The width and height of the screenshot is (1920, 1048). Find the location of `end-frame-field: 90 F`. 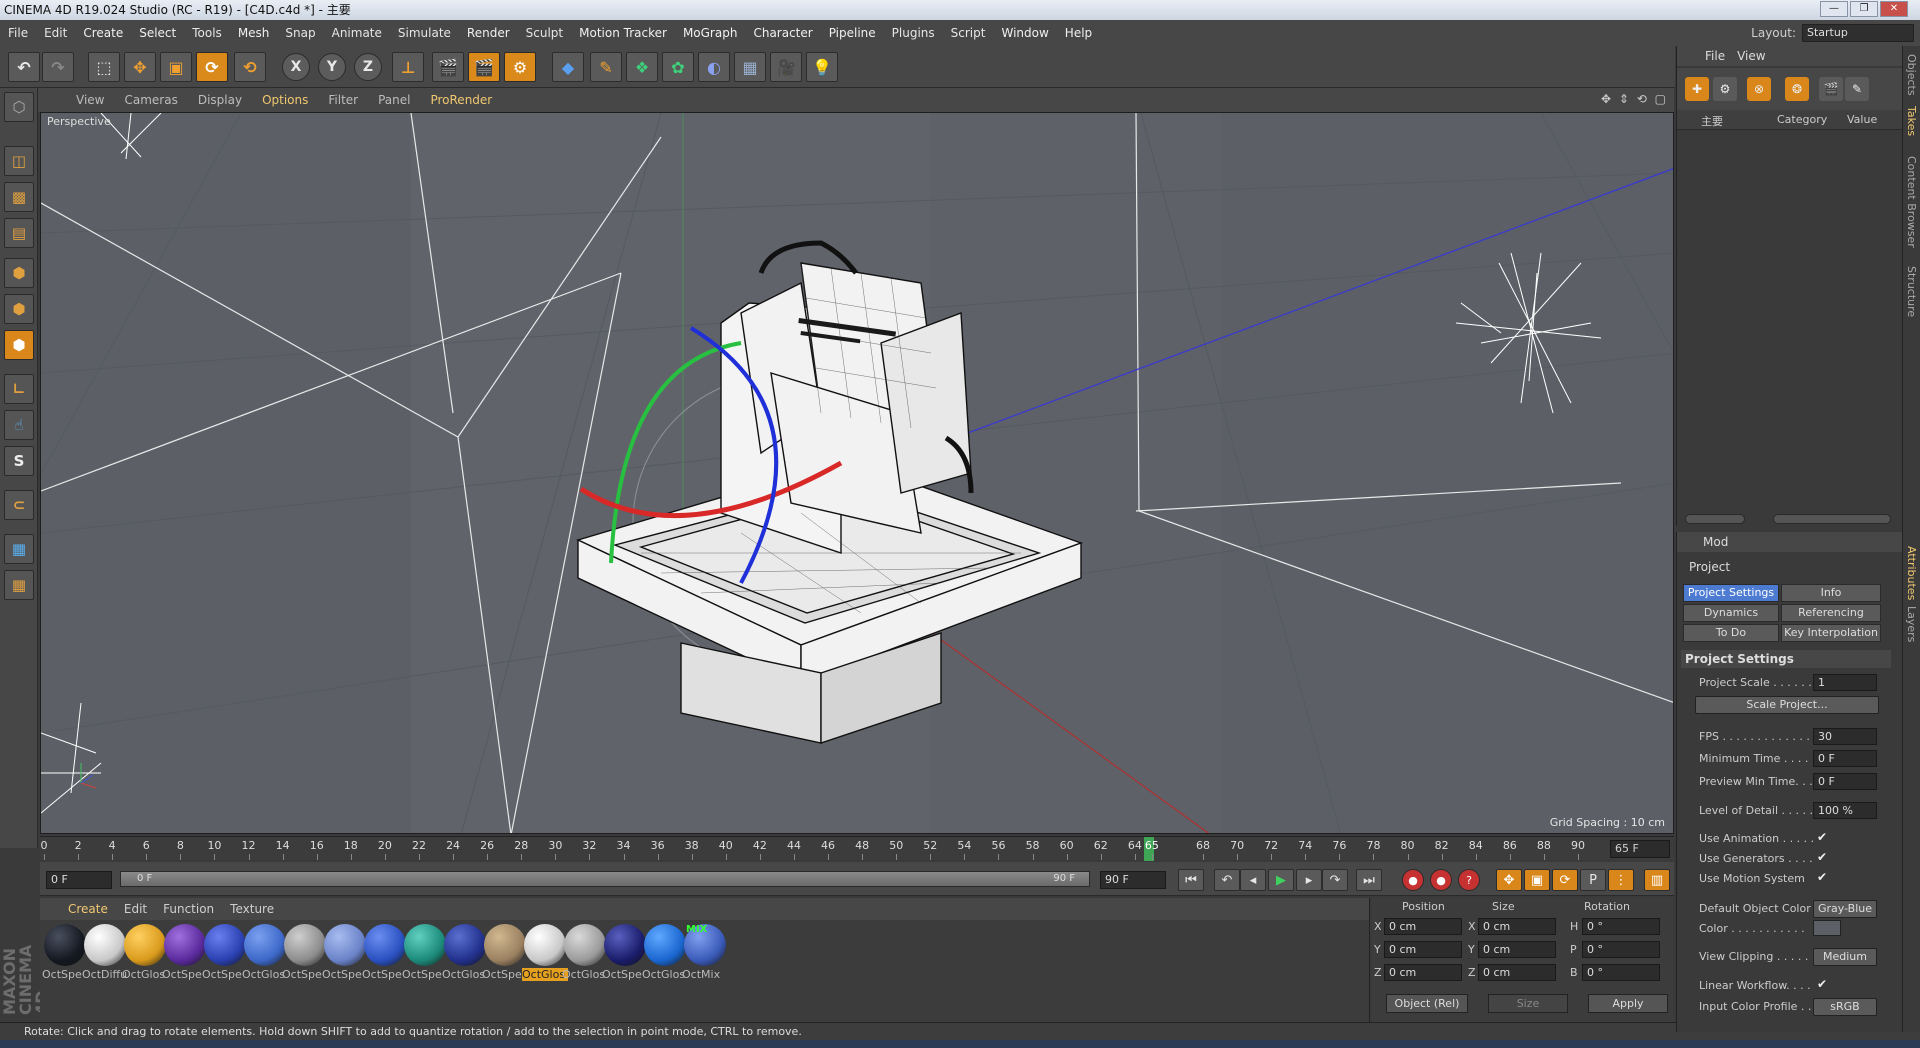

end-frame-field: 90 F is located at coordinates (1133, 880).